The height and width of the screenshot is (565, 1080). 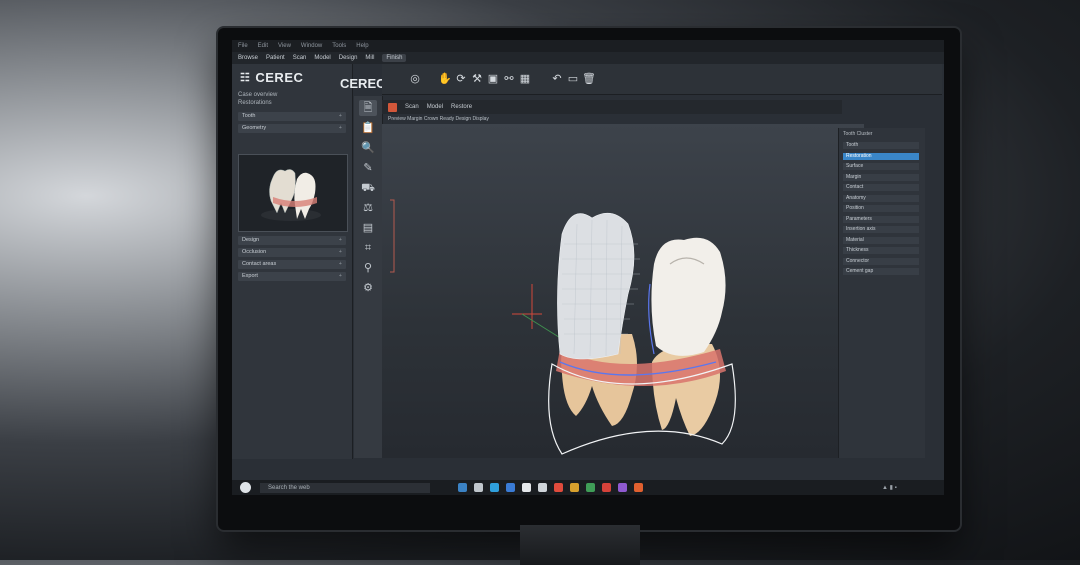 I want to click on property-row: Restoration, so click(x=881, y=156).